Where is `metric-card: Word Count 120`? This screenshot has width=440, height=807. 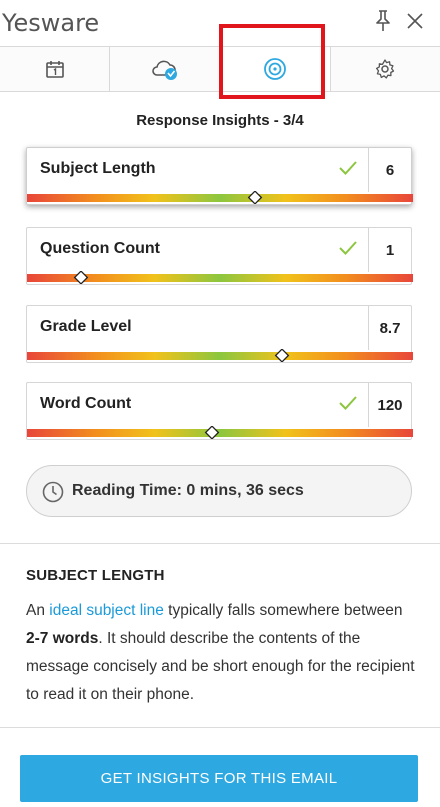
metric-card: Word Count 120 is located at coordinates (219, 411).